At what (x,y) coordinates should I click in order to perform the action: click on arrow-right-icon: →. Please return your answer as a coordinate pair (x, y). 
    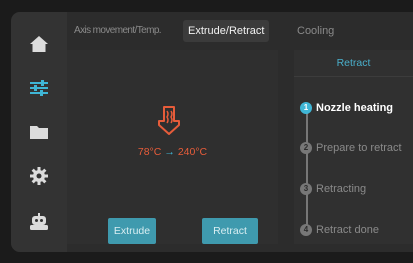
    Looking at the image, I should click on (169, 152).